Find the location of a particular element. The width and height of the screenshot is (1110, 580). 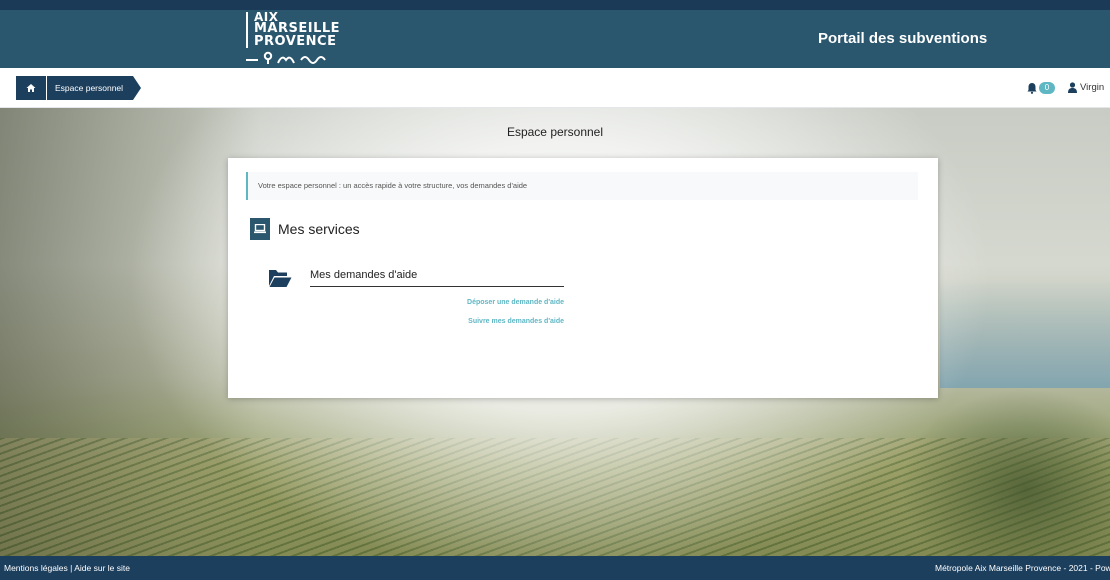

services-title: Mes services is located at coordinates (319, 229).